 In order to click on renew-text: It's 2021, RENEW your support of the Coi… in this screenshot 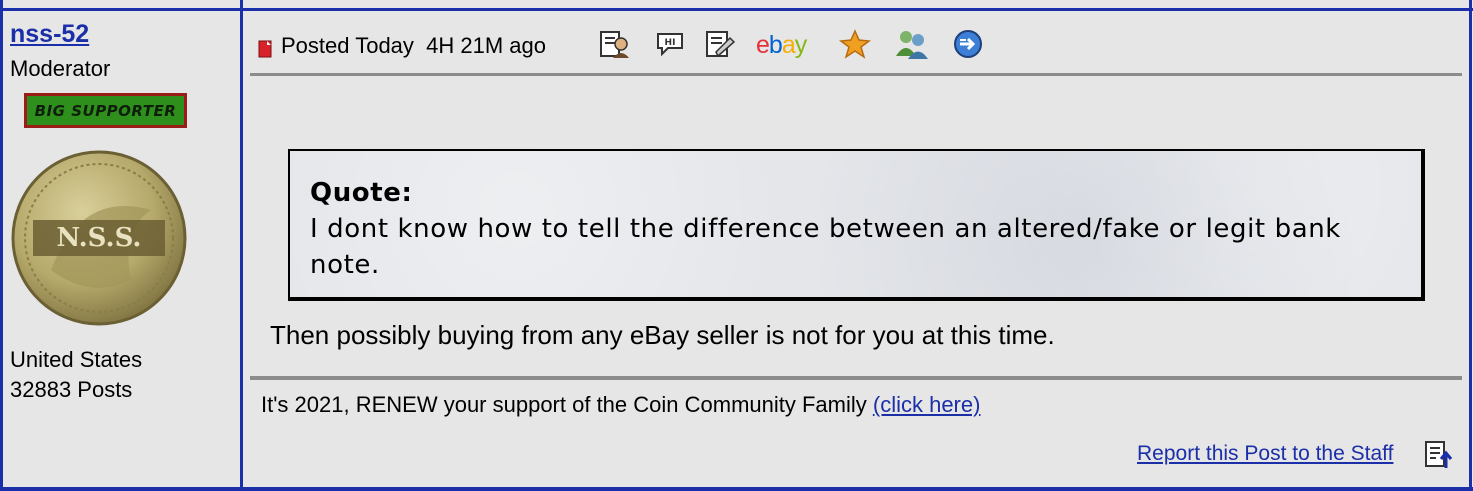, I will do `click(567, 404)`.